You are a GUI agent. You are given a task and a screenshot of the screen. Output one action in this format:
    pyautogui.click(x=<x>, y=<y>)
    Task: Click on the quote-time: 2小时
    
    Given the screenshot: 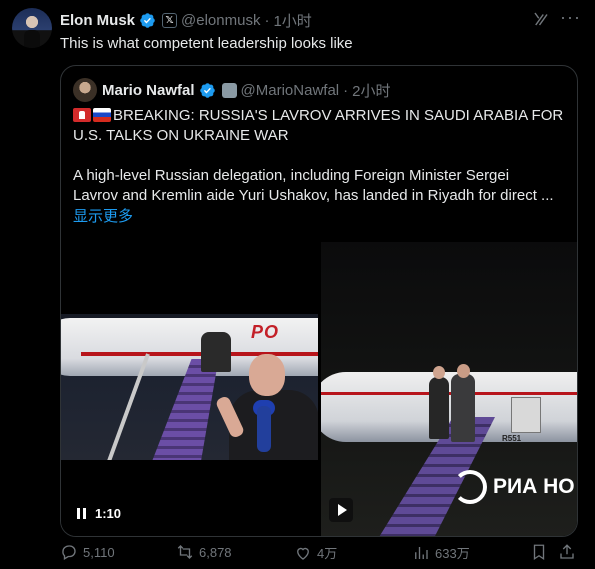 What is the action you would take?
    pyautogui.click(x=371, y=90)
    